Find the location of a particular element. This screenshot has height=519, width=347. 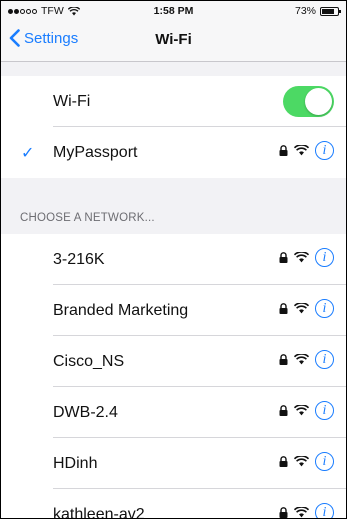

wifi-toggle-label: Wi-Fi is located at coordinates (72, 101).